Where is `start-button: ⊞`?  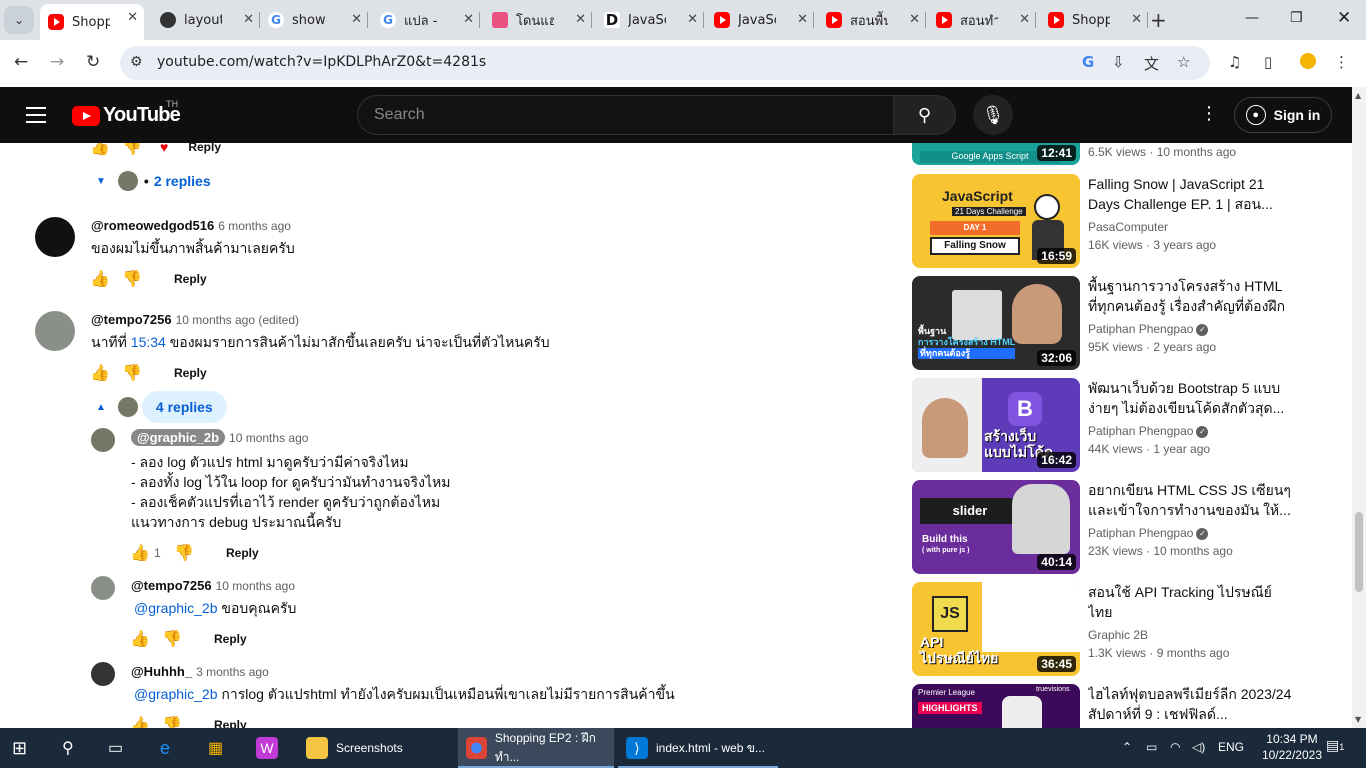
start-button: ⊞ is located at coordinates (19, 748).